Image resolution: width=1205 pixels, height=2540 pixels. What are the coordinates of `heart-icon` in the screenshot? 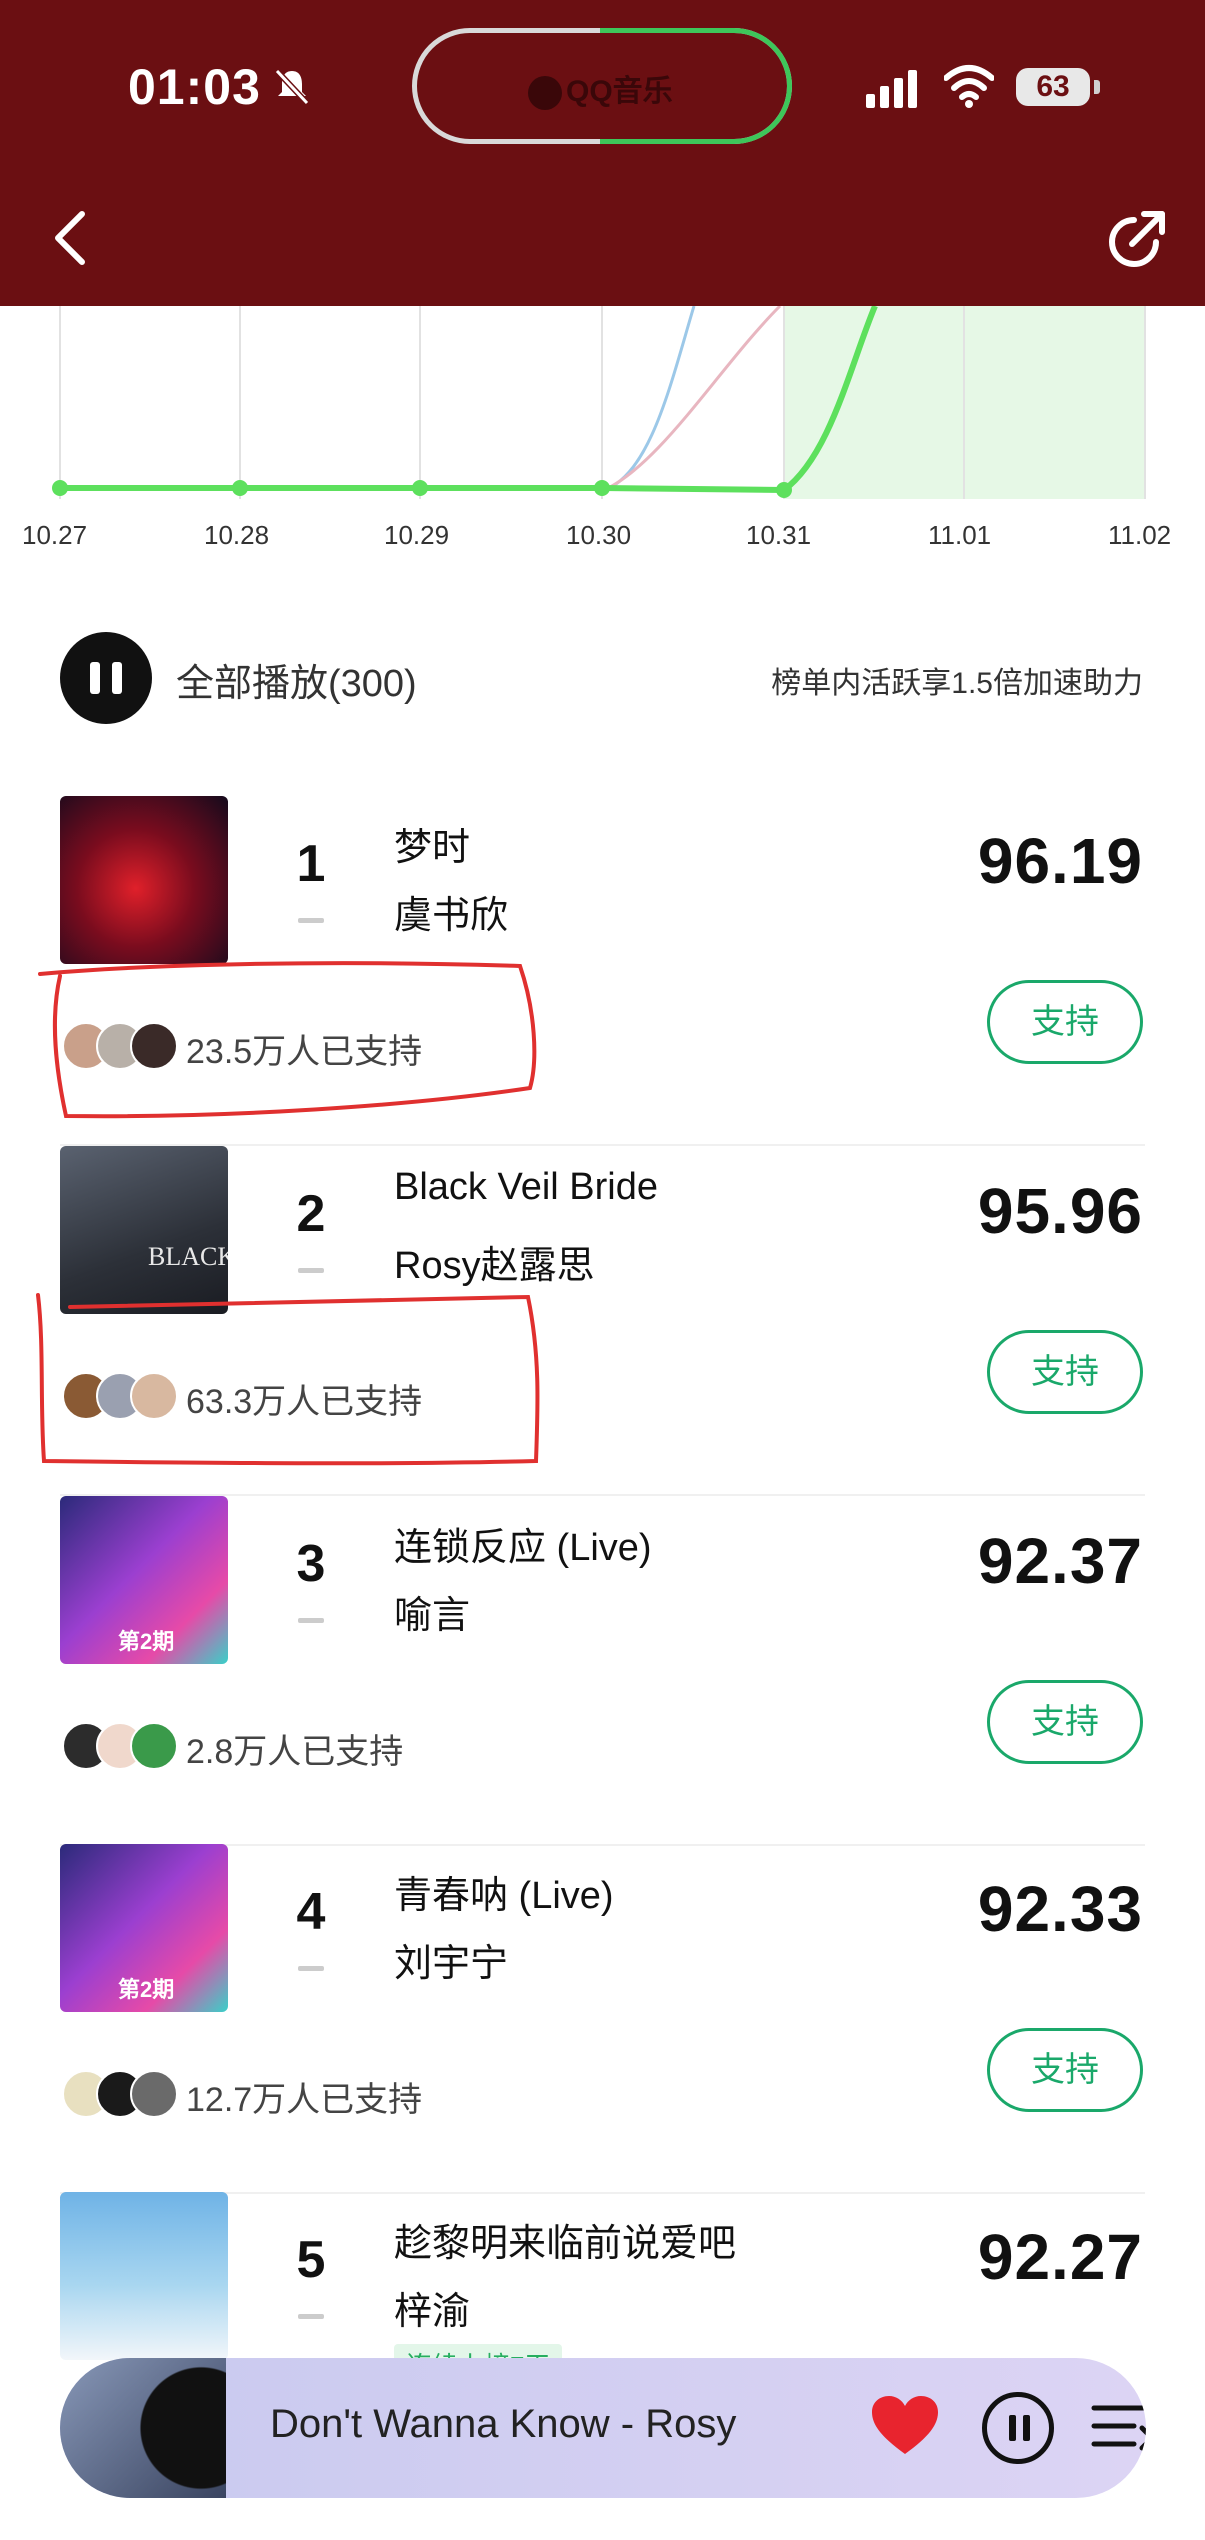 It's located at (905, 2426).